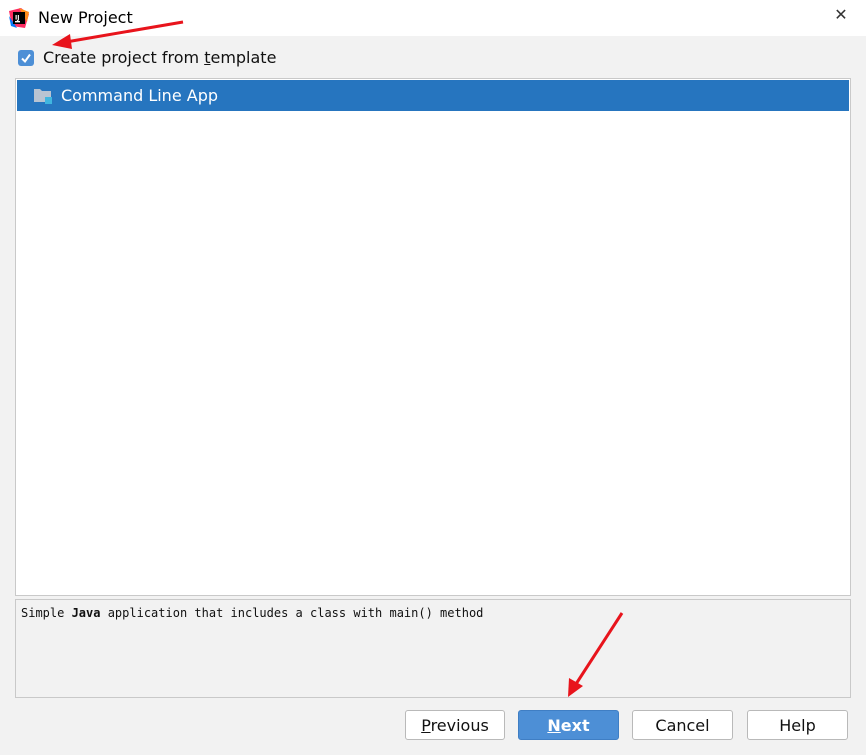 This screenshot has height=755, width=866. Describe the element at coordinates (682, 725) in the screenshot. I see `cancel-button: Cancel` at that location.